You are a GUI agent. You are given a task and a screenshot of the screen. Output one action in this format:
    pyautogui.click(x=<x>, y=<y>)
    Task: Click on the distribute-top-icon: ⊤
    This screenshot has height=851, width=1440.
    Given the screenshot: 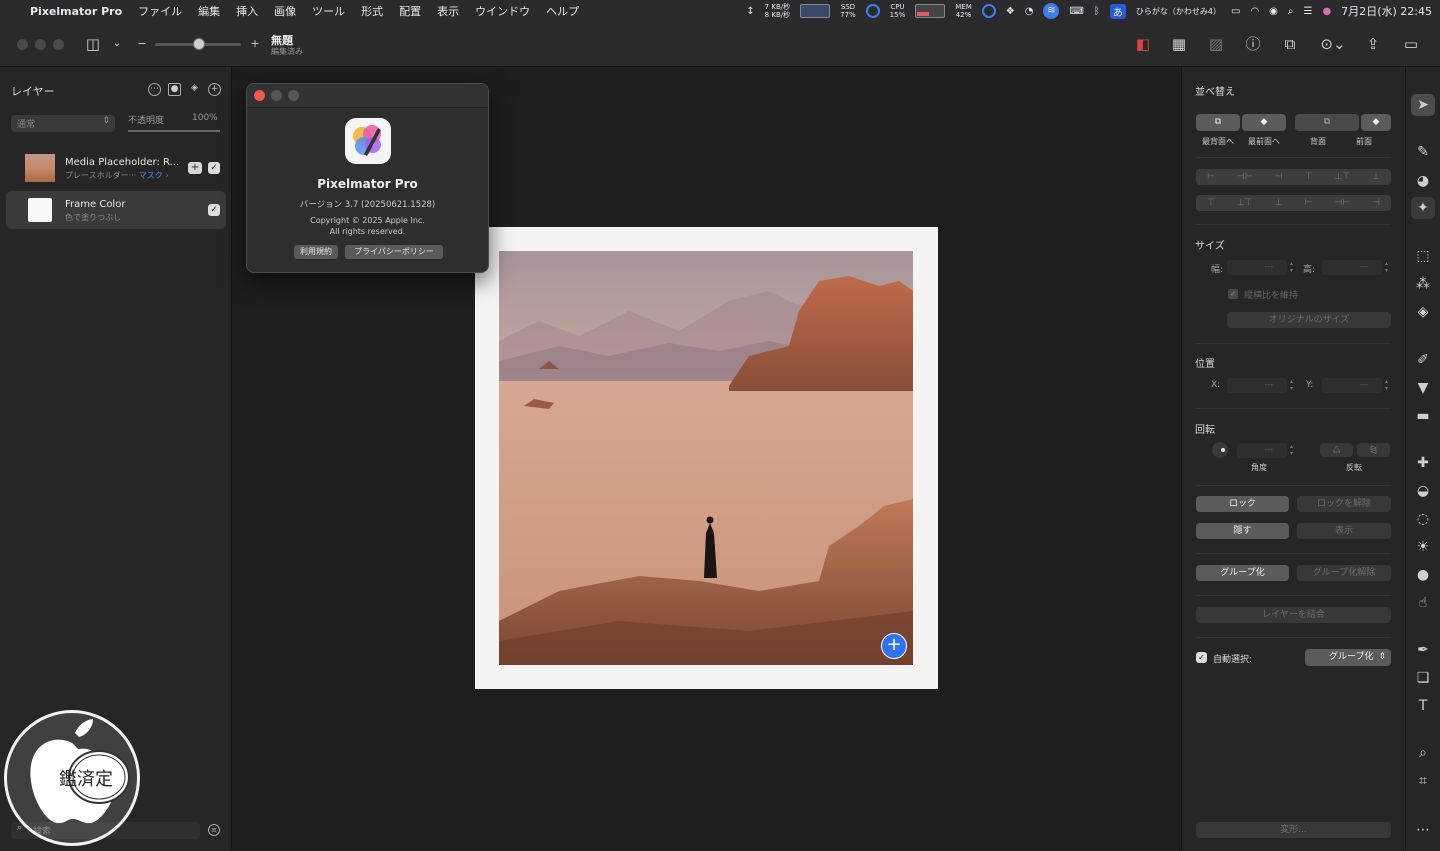 What is the action you would take?
    pyautogui.click(x=1211, y=203)
    